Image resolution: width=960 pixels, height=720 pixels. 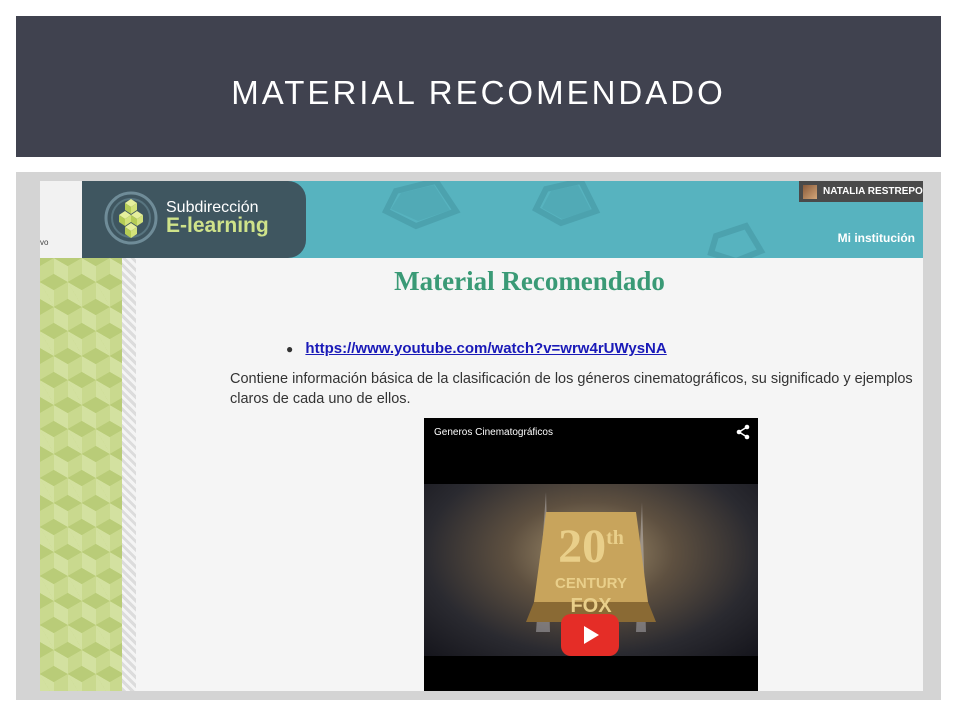 I want to click on user-name: NATALIA RESTREPO AG, so click(x=873, y=191).